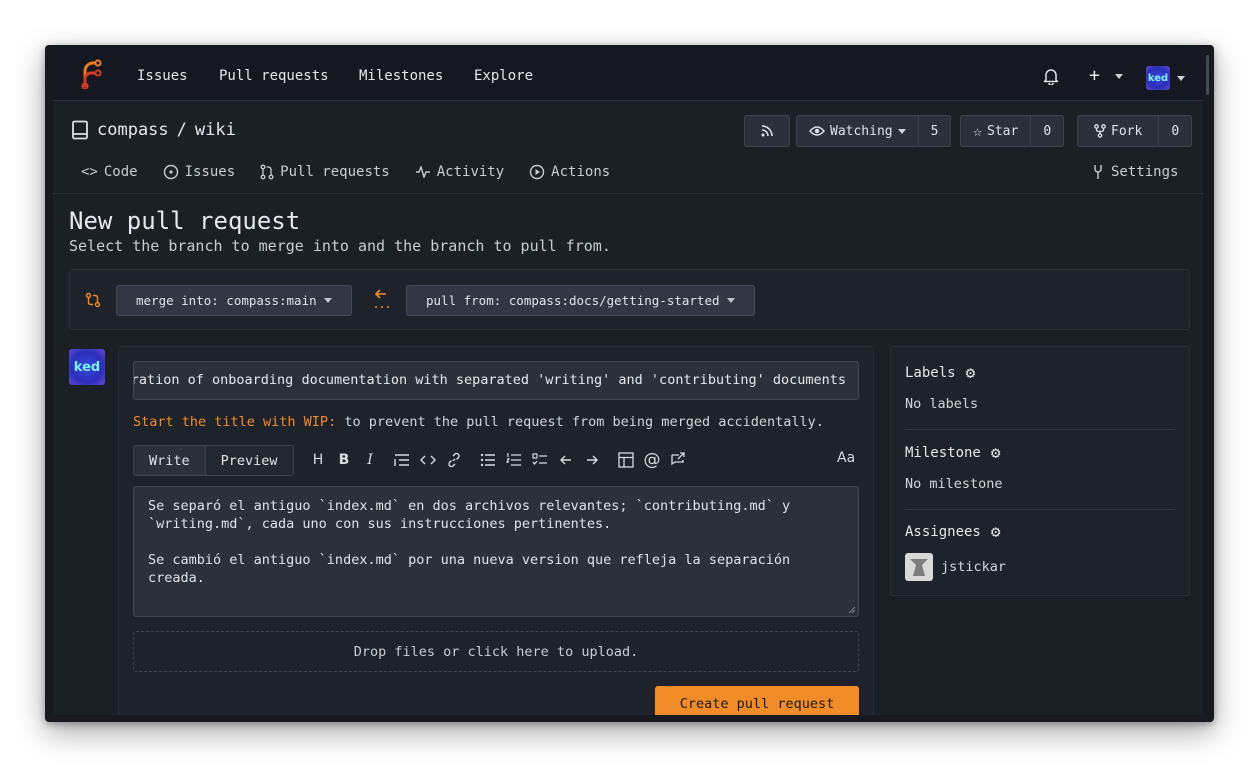 This screenshot has width=1259, height=767. I want to click on markdown-toolbar: H B I @, so click(498, 460).